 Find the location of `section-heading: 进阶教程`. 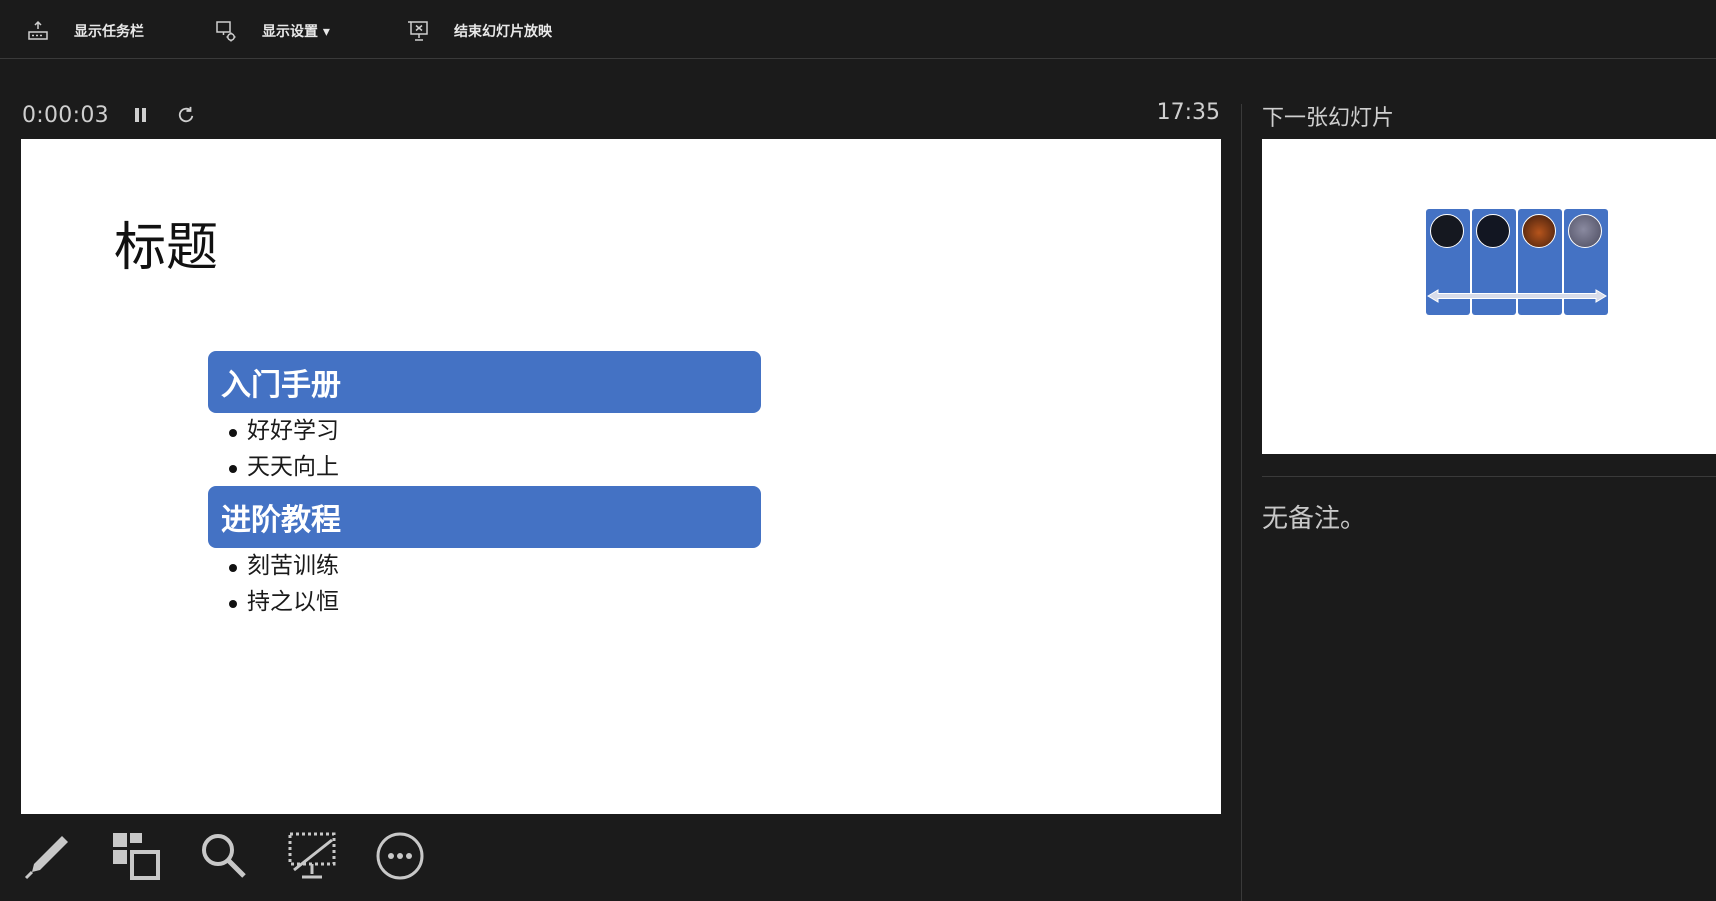

section-heading: 进阶教程 is located at coordinates (484, 517).